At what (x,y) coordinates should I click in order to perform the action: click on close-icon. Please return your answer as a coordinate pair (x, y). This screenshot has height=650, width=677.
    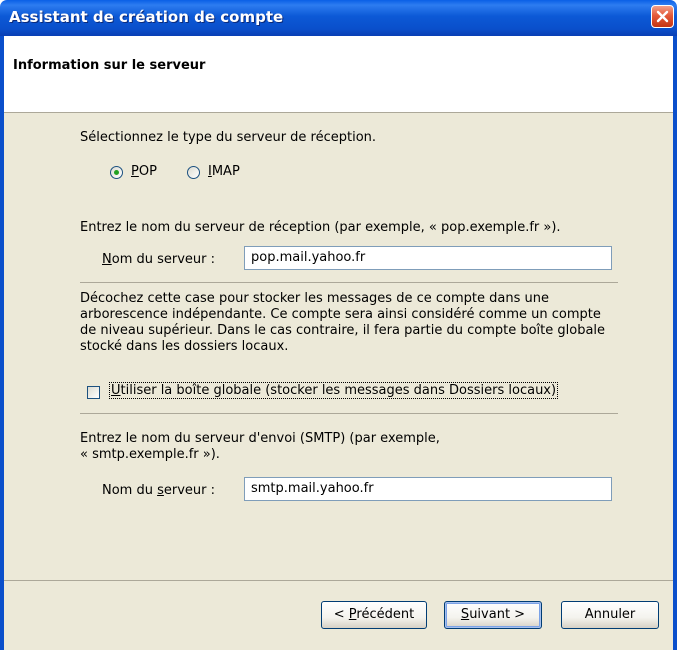
    Looking at the image, I should click on (662, 16).